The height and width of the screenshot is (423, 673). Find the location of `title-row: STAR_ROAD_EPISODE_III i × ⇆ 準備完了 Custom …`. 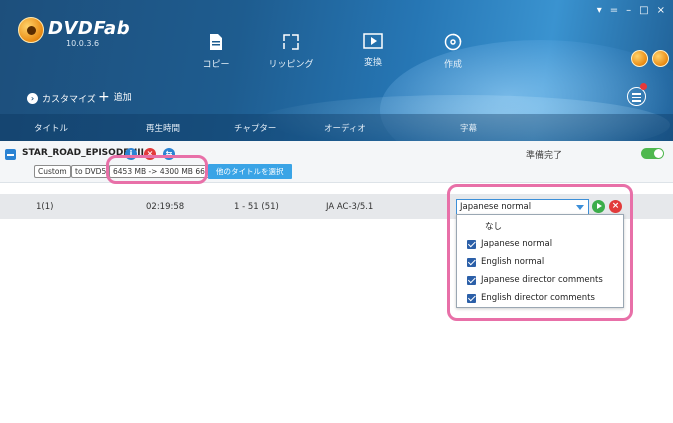

title-row: STAR_ROAD_EPISODE_III i × ⇆ 準備完了 Custom … is located at coordinates (336, 162).